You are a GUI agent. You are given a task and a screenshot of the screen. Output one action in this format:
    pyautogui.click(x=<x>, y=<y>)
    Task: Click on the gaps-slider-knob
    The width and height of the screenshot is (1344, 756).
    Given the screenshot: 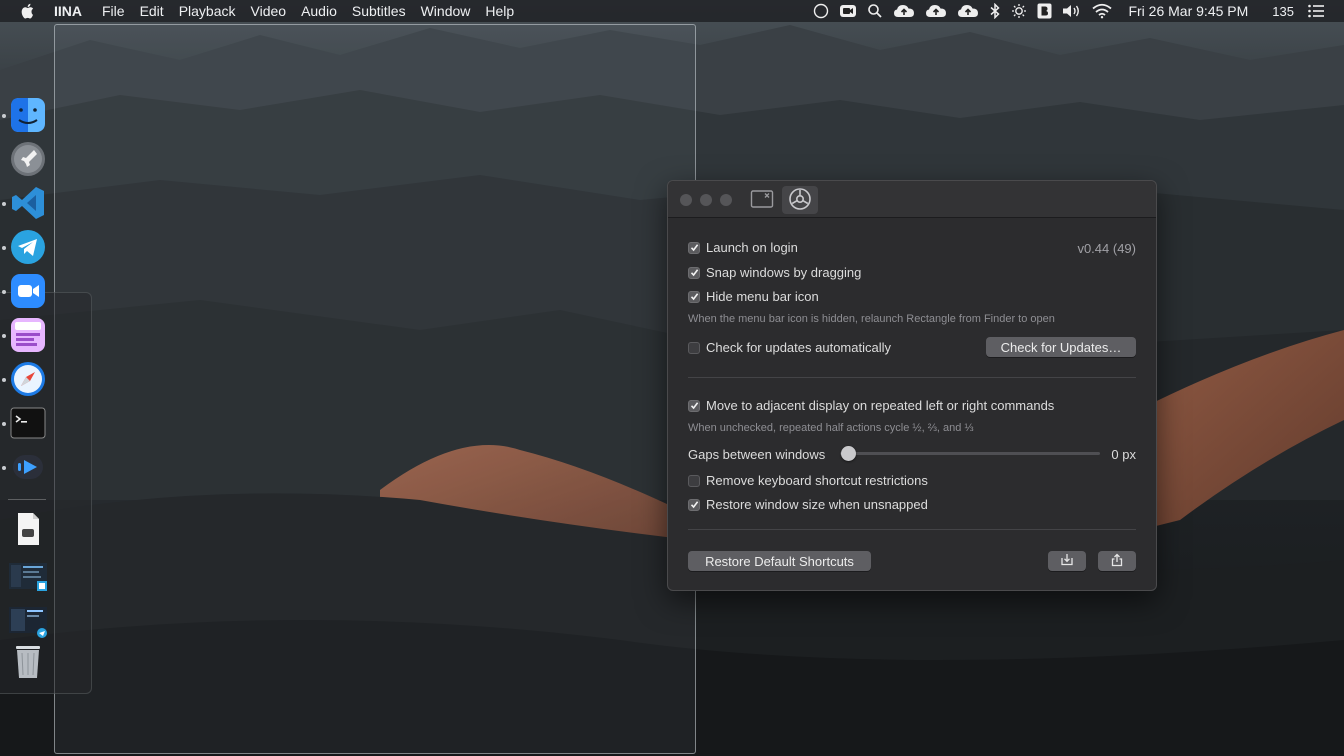 What is the action you would take?
    pyautogui.click(x=848, y=453)
    